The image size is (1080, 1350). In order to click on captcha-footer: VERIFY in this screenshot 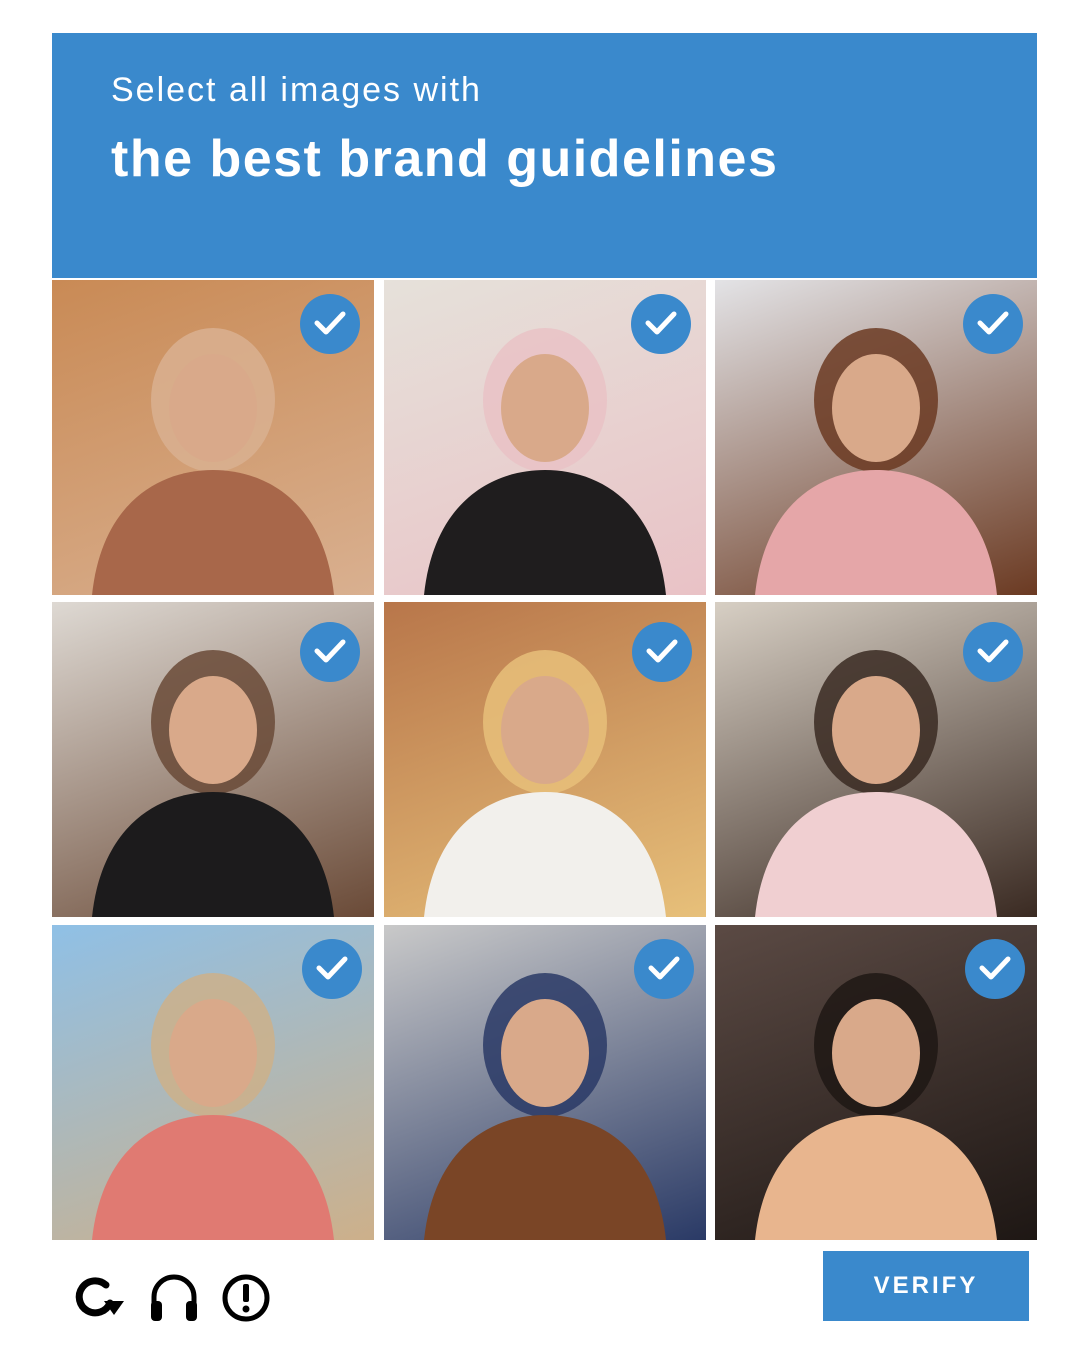, I will do `click(544, 1293)`.